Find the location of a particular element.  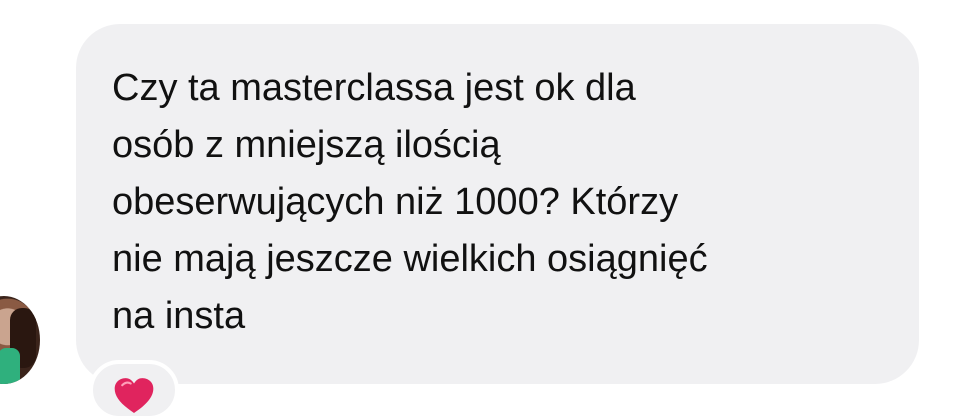

avatar is located at coordinates (20, 340).